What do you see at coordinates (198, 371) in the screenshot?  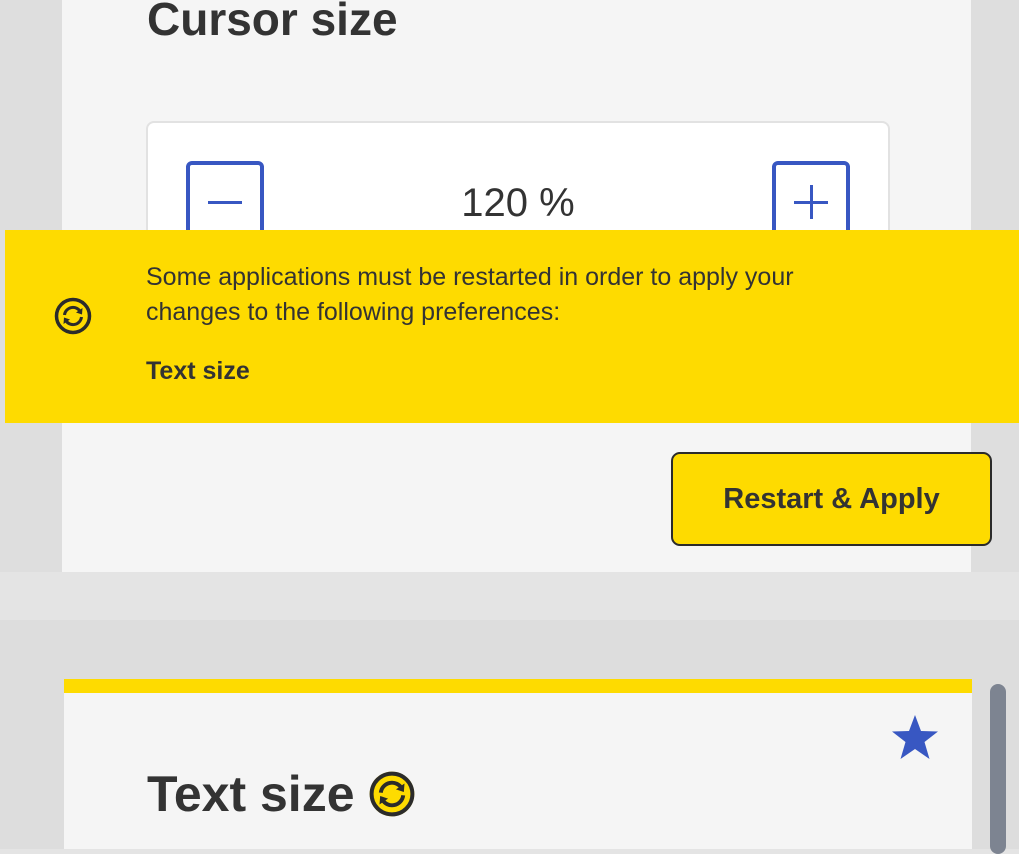 I see `restart-notice-preference: Text size` at bounding box center [198, 371].